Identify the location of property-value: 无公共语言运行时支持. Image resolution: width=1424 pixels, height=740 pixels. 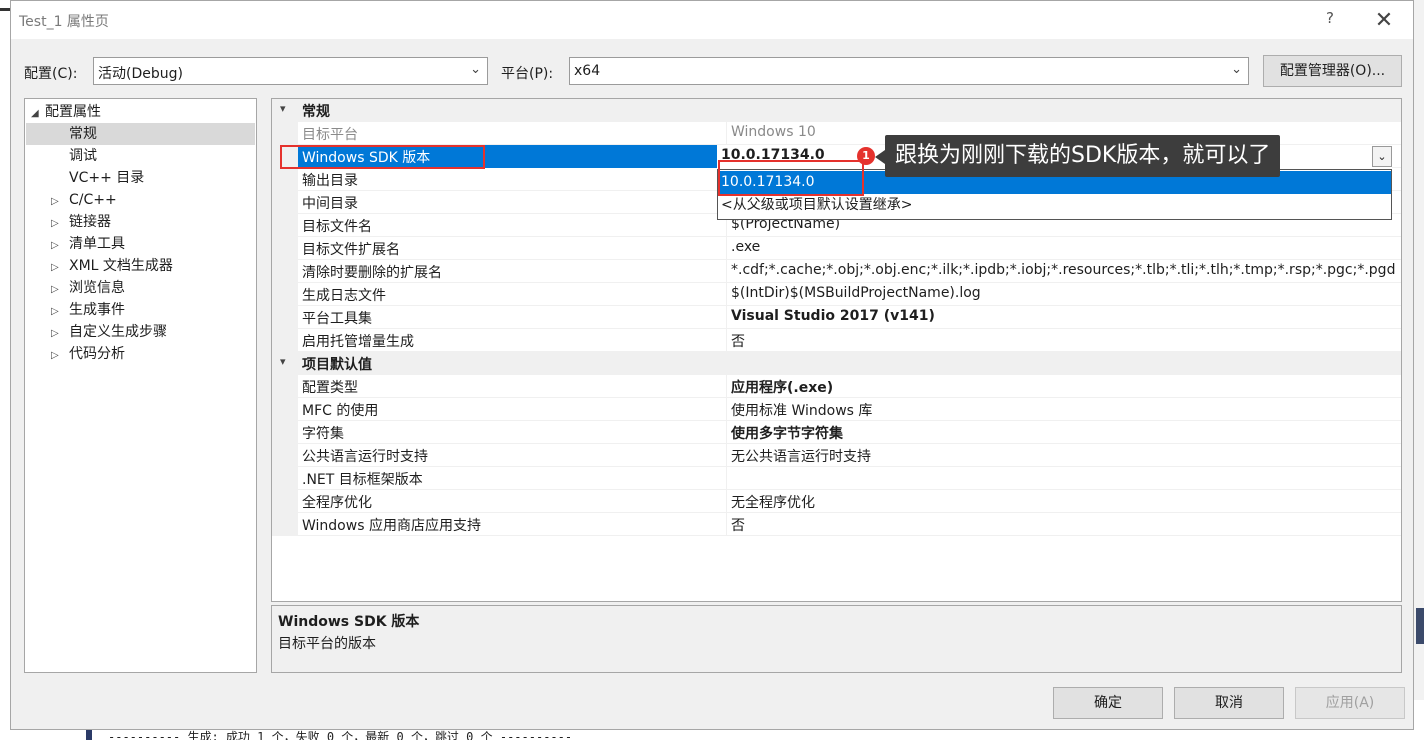
(801, 456).